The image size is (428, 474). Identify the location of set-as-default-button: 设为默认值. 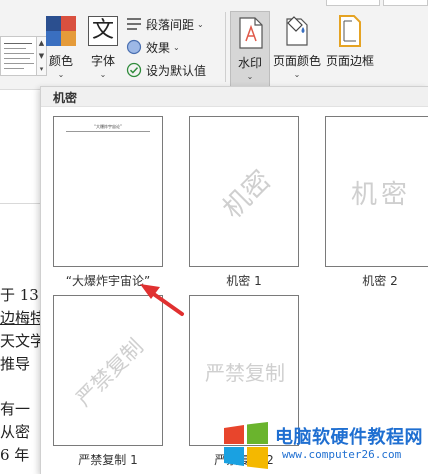
(166, 70).